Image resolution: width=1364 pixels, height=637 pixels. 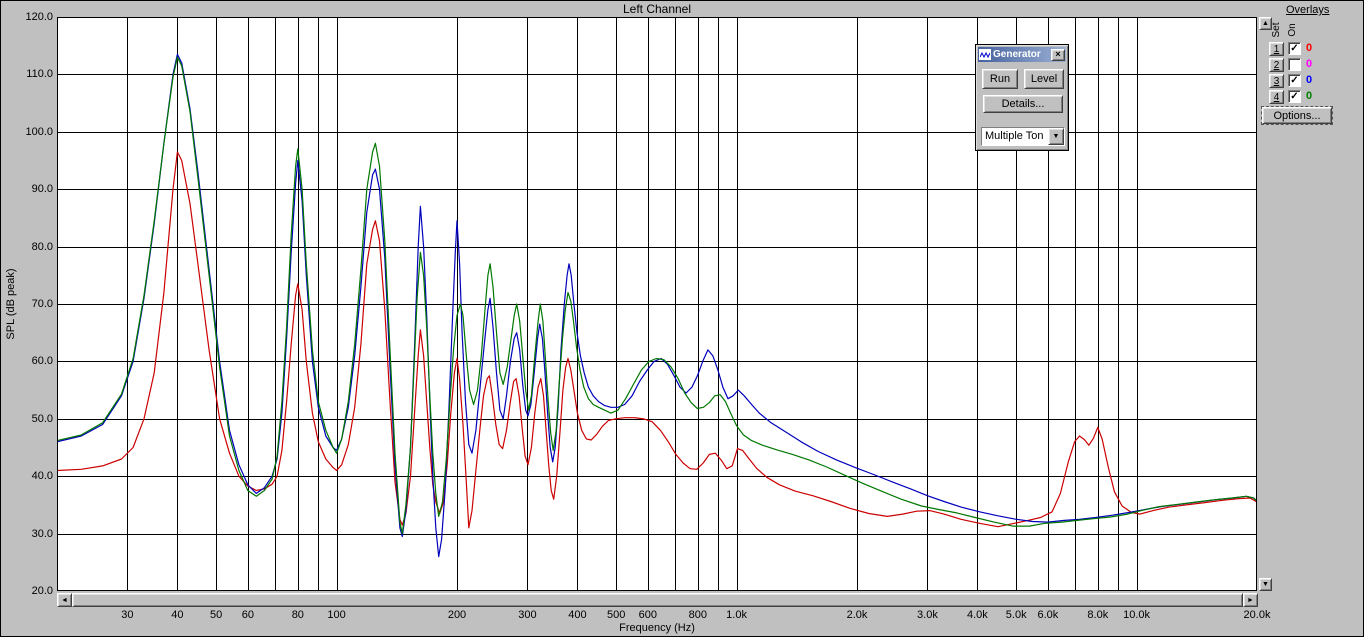 I want to click on up-arrow-icon: ▲, so click(x=1265, y=23).